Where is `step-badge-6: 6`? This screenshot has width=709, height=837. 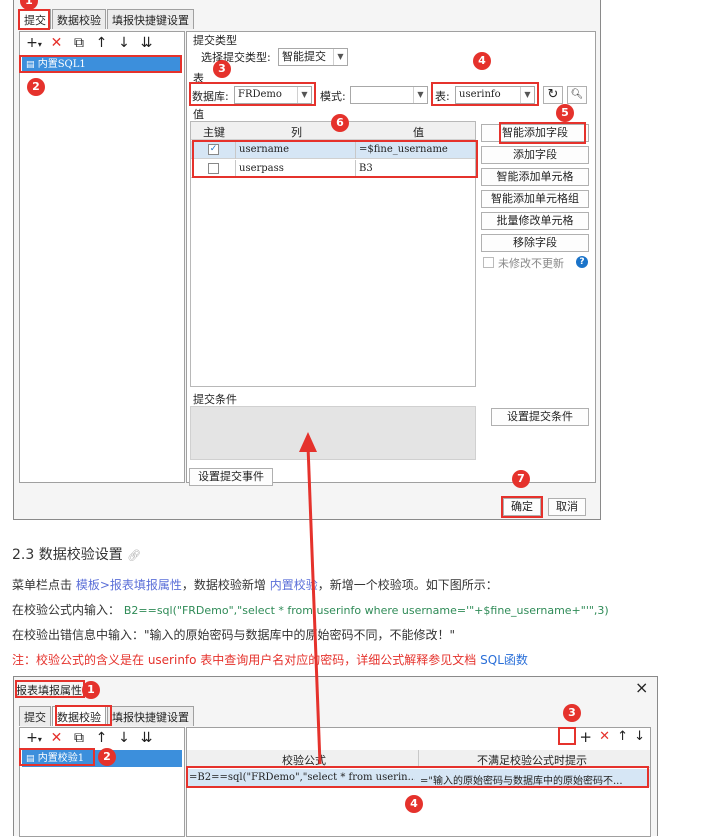
step-badge-6: 6 is located at coordinates (340, 123).